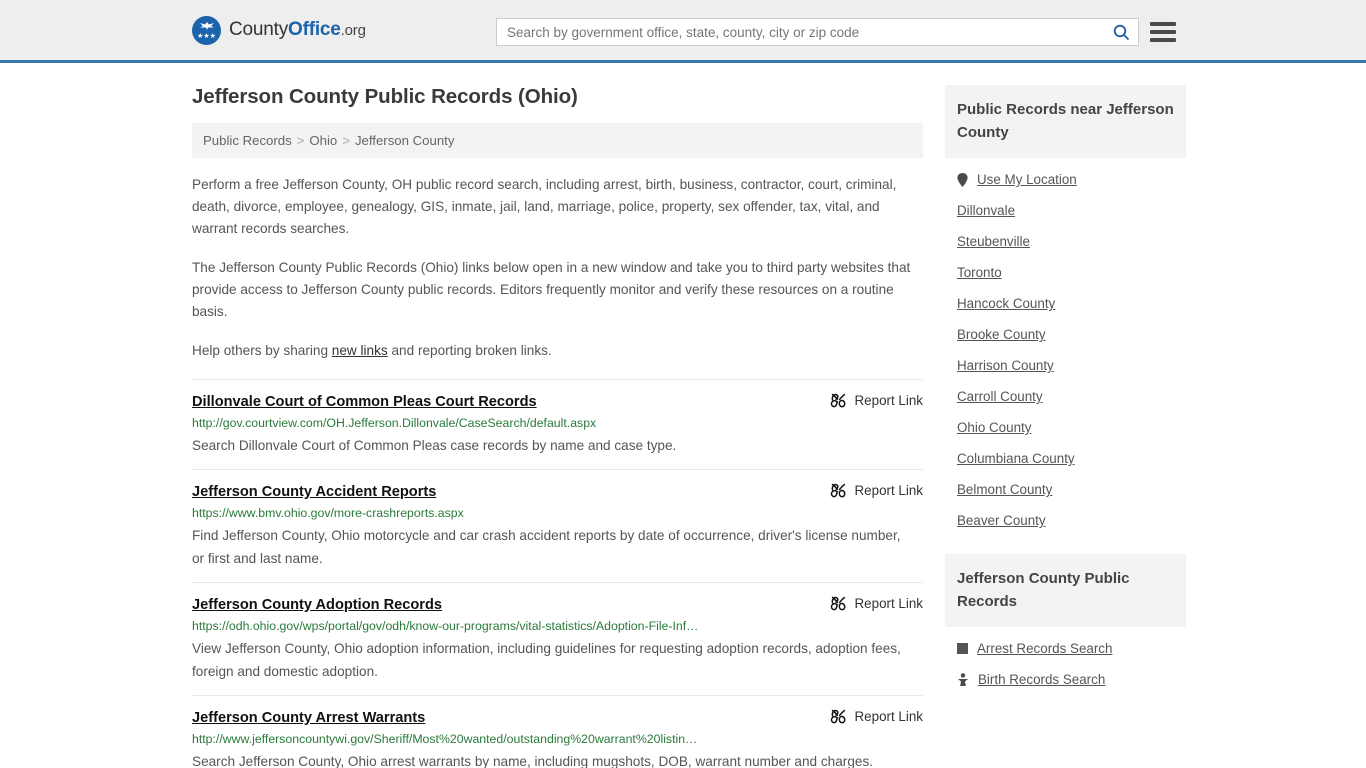 The width and height of the screenshot is (1366, 768). Describe the element at coordinates (800, 32) in the screenshot. I see `search-input` at that location.